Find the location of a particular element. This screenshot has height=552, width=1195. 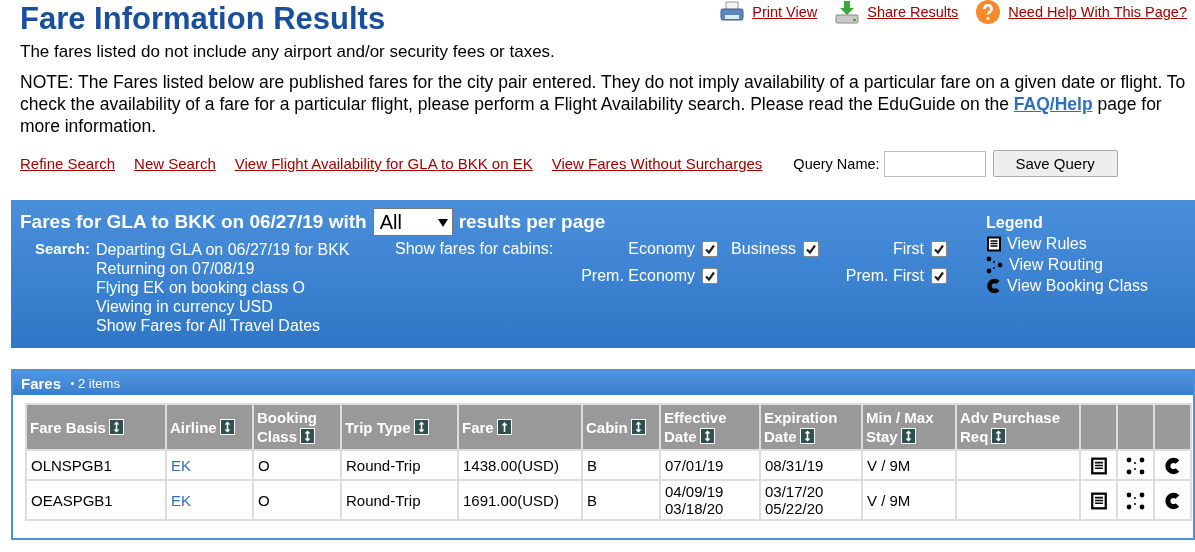

column-header: Expiration Date is located at coordinates (811, 427).